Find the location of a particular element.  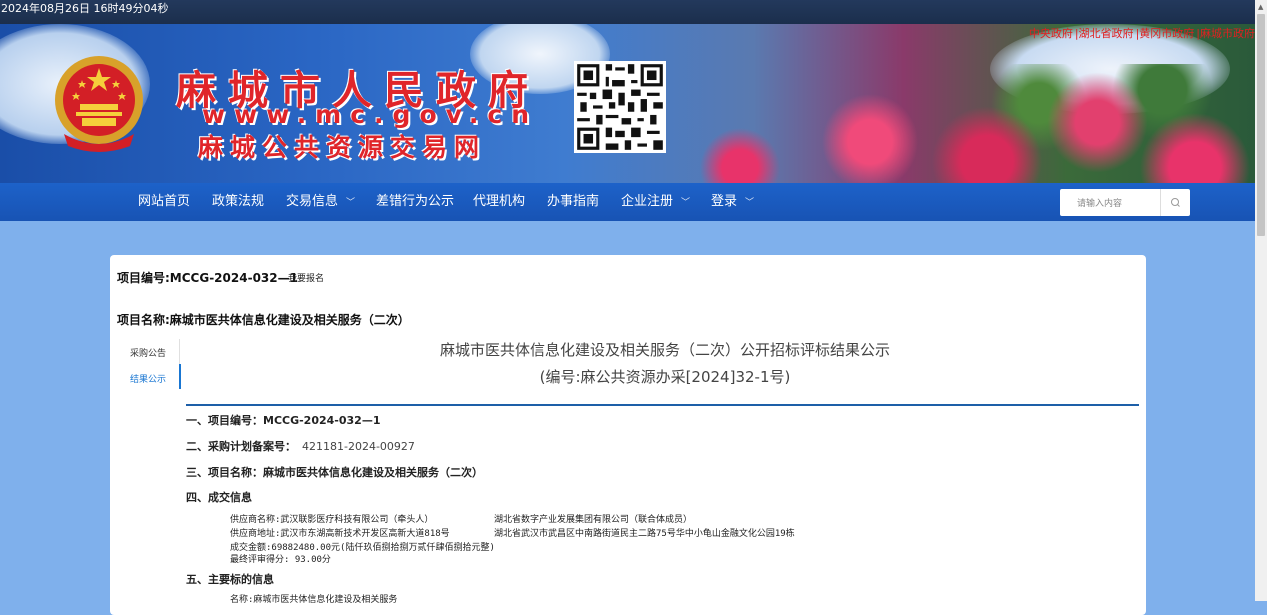

document-title: 麻城市医共体信息化建设及相关服务（二次）公开招标评标结果公示 is located at coordinates (664, 350).